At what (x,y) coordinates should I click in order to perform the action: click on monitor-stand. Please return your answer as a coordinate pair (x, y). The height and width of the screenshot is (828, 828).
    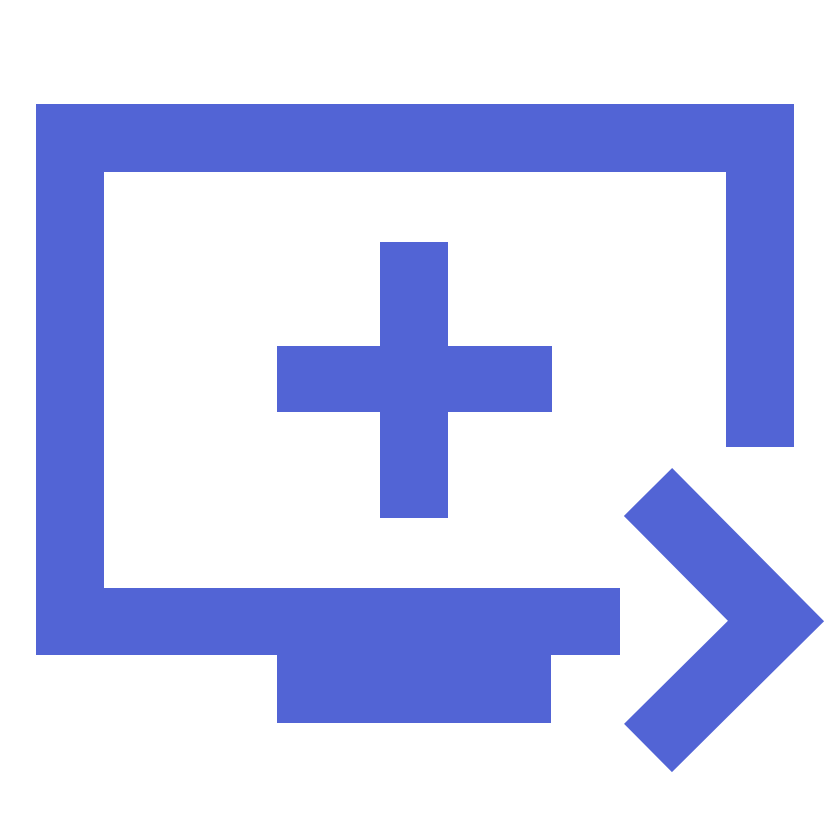
    Looking at the image, I should click on (414, 689).